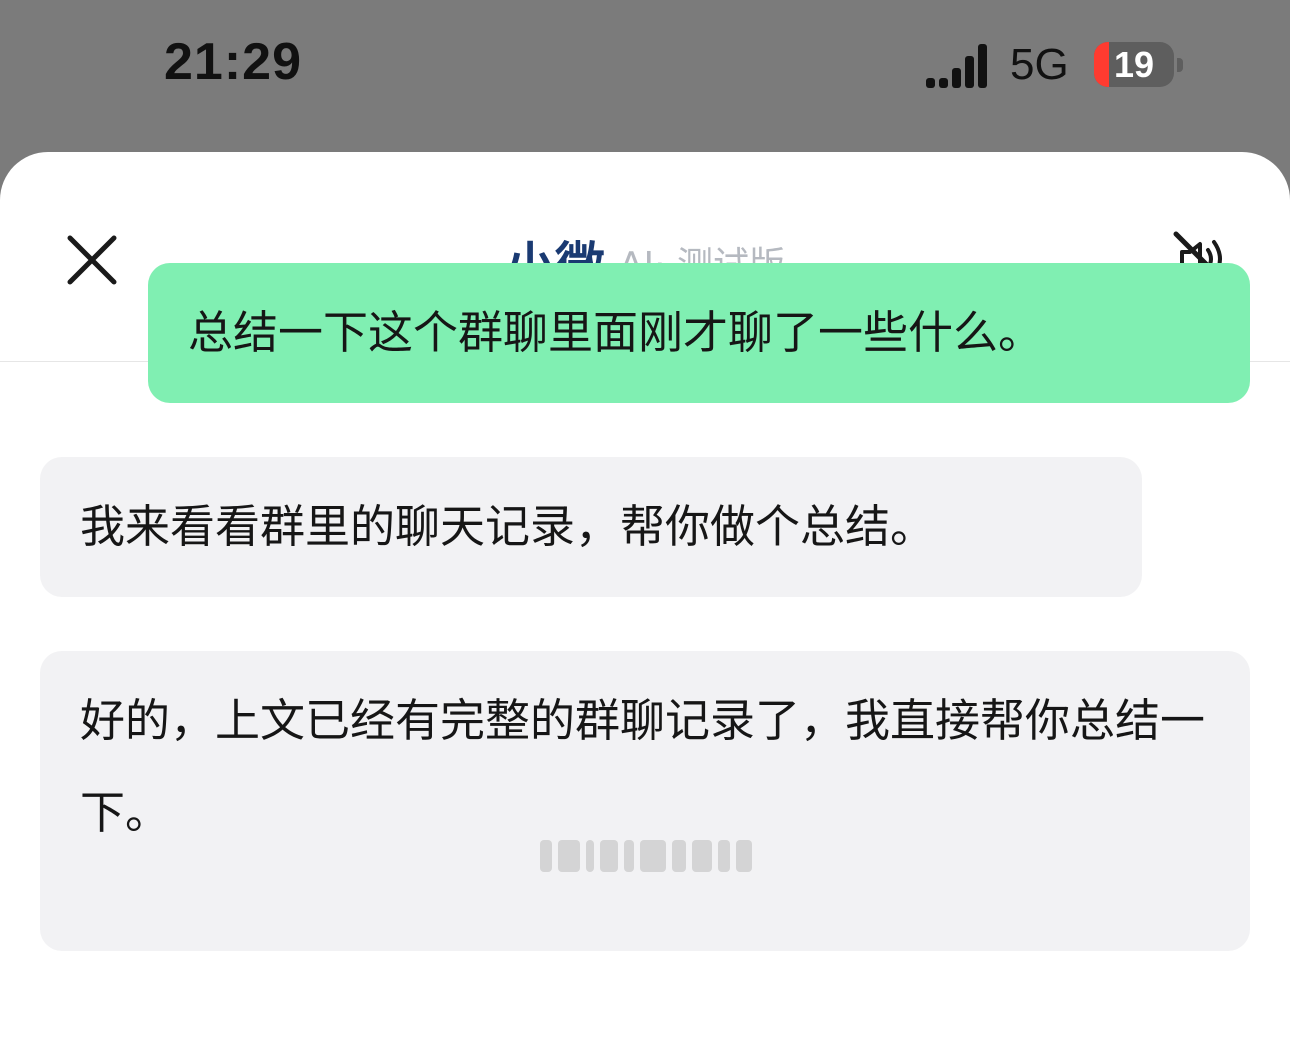  What do you see at coordinates (958, 65) in the screenshot?
I see `signal-bars-icon` at bounding box center [958, 65].